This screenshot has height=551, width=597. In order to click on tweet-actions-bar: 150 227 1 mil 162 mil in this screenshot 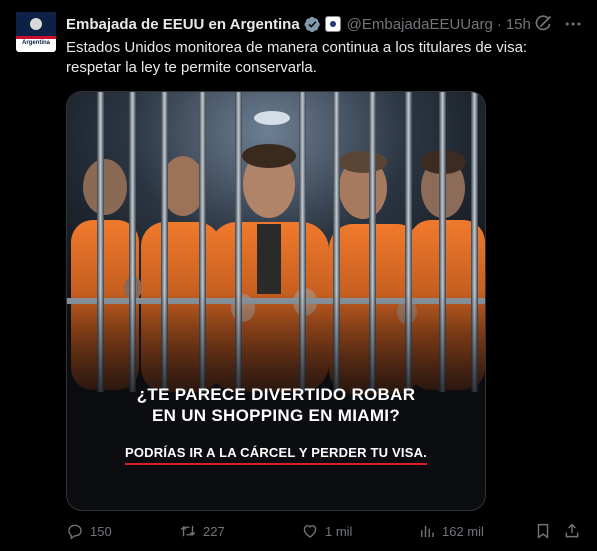, I will do `click(324, 533)`.